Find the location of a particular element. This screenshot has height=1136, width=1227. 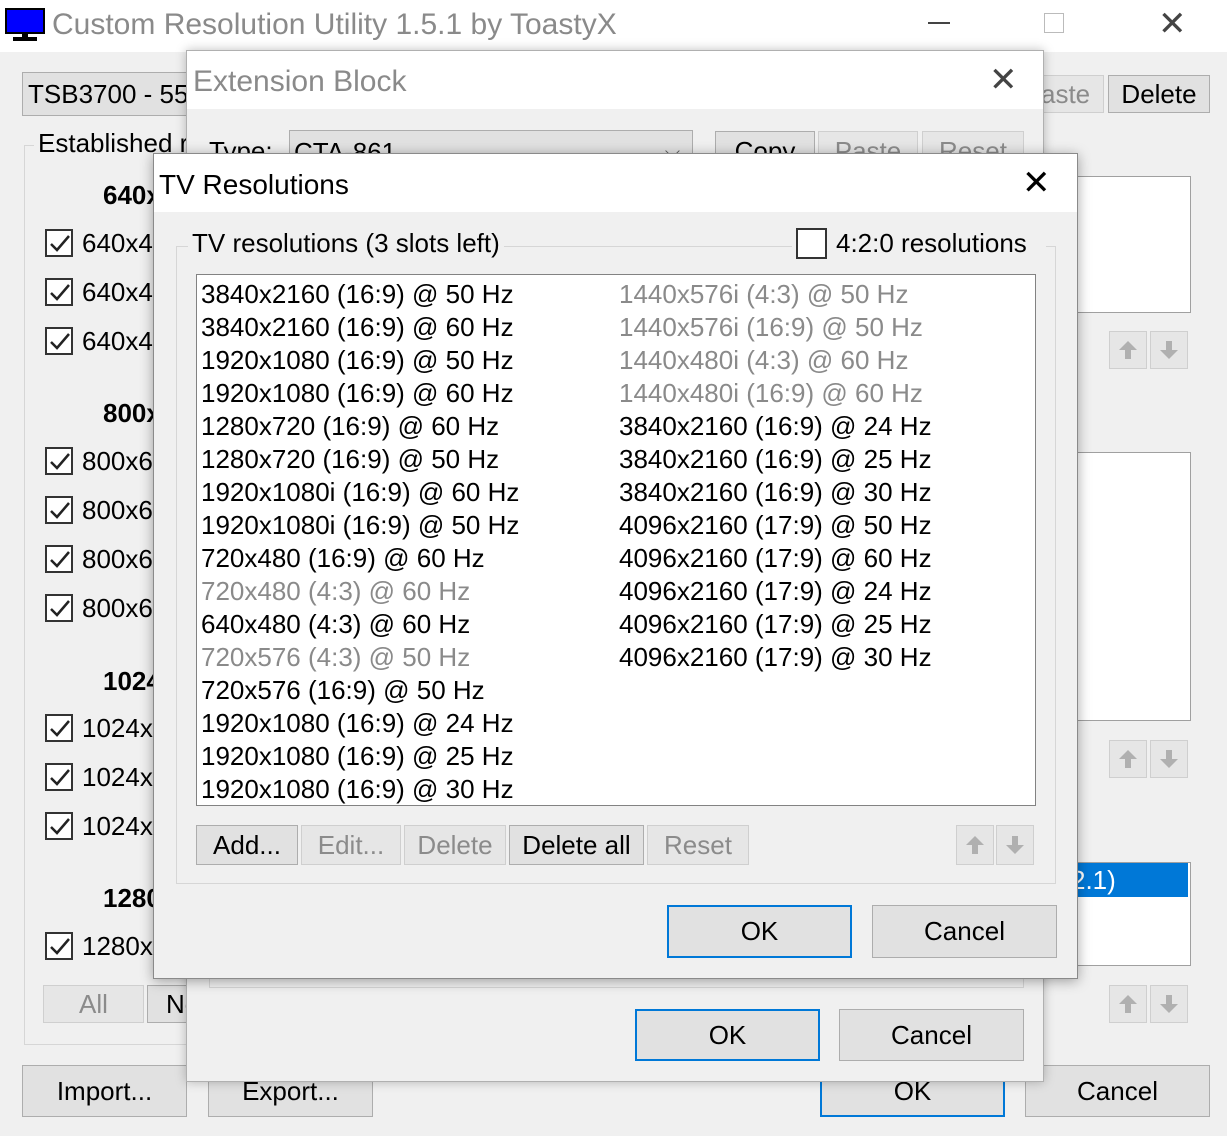

list-item: 640x480 (4:3) @ 60 Hz is located at coordinates (360, 624).